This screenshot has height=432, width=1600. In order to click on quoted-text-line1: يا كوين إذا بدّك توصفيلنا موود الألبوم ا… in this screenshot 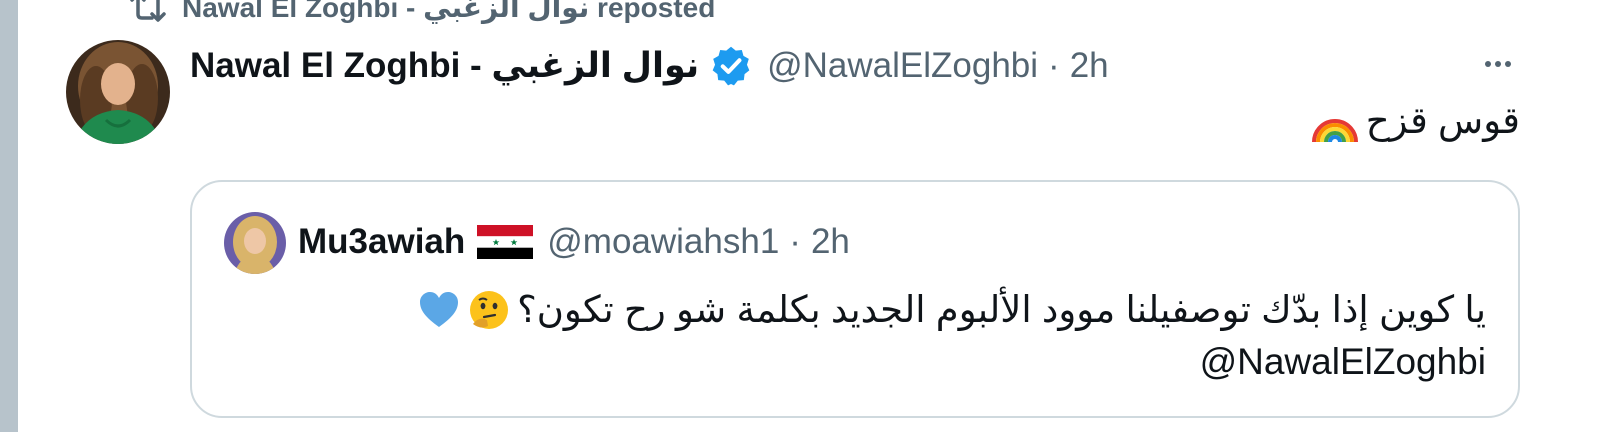, I will do `click(1001, 309)`.